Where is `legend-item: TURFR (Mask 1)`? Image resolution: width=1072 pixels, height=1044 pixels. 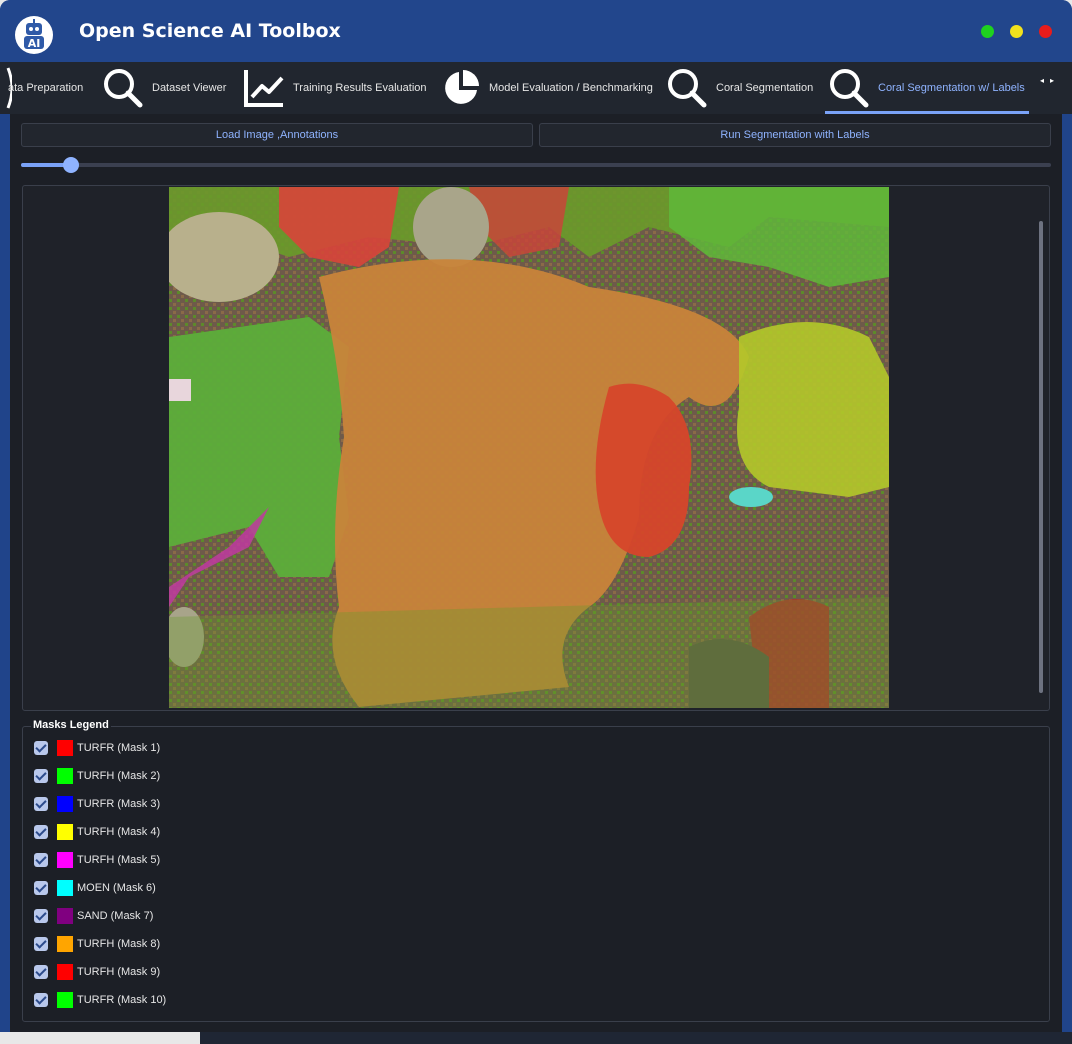 legend-item: TURFR (Mask 1) is located at coordinates (97, 748).